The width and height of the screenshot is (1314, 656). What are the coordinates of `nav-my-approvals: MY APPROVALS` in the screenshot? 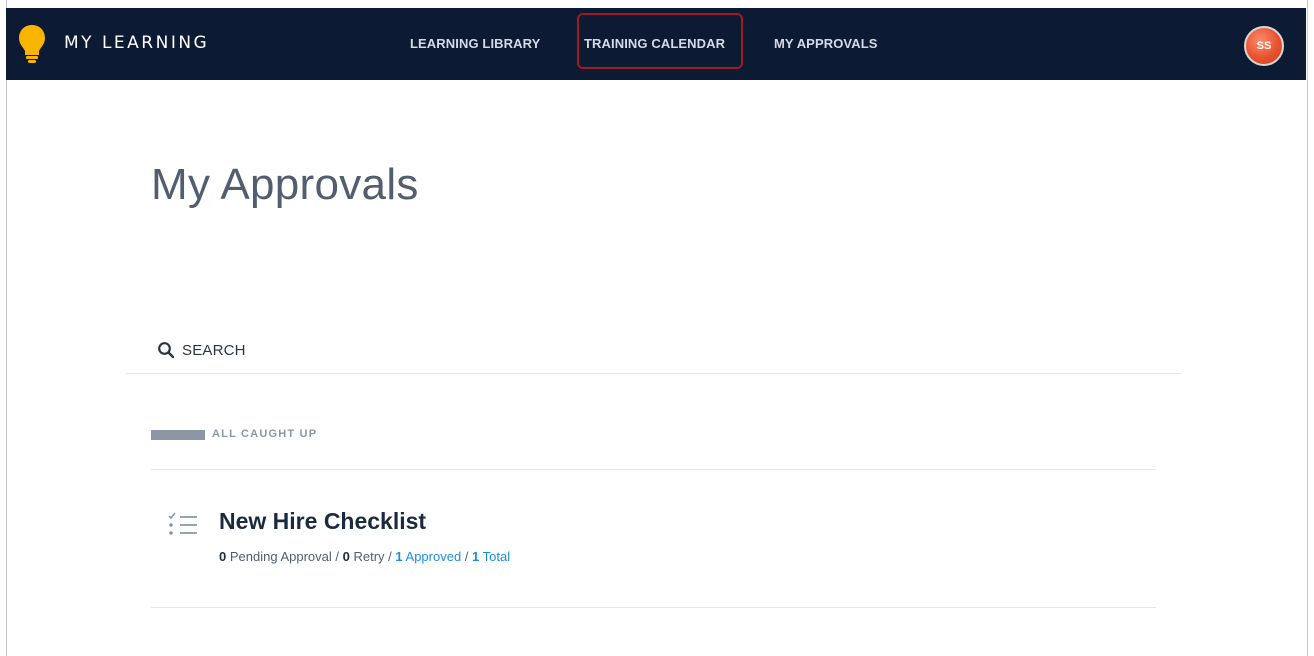 It's located at (826, 43).